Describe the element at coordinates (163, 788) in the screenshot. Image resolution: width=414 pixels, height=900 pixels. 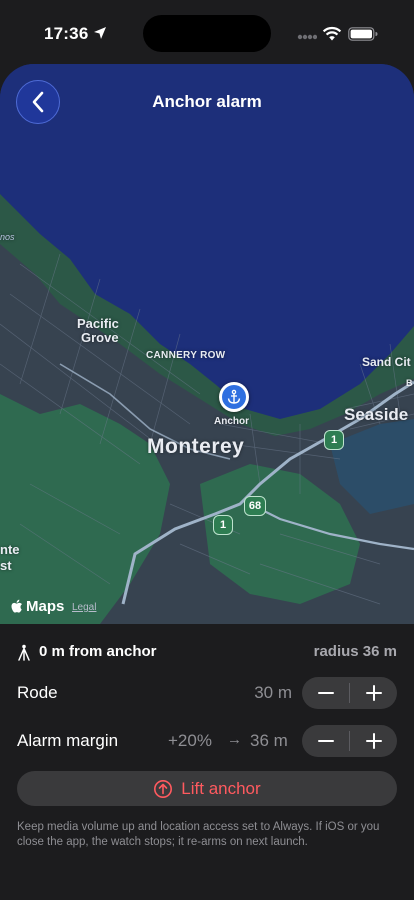
I see `arrow-up-circle-icon` at that location.